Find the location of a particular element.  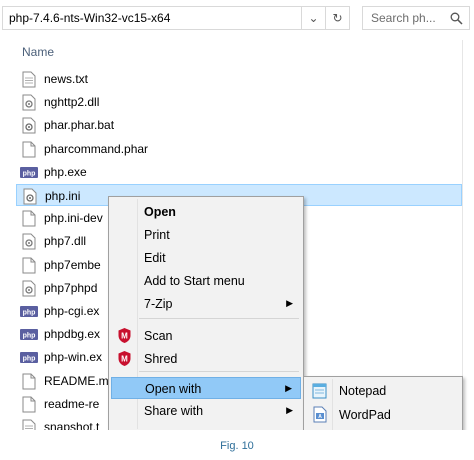

menu-item-wordpad: A WordPad is located at coordinates (383, 415).